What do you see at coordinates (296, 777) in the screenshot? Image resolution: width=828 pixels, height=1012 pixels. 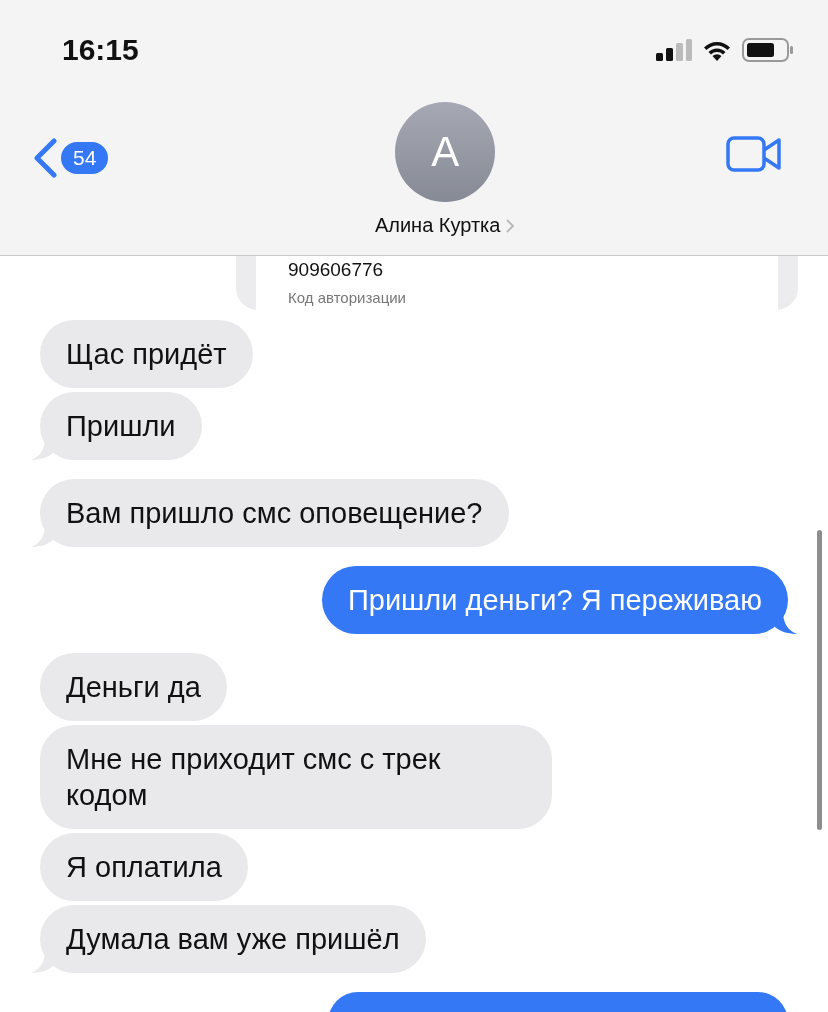 I see `incoming-message: Мне не приходит смс с трек кодом` at bounding box center [296, 777].